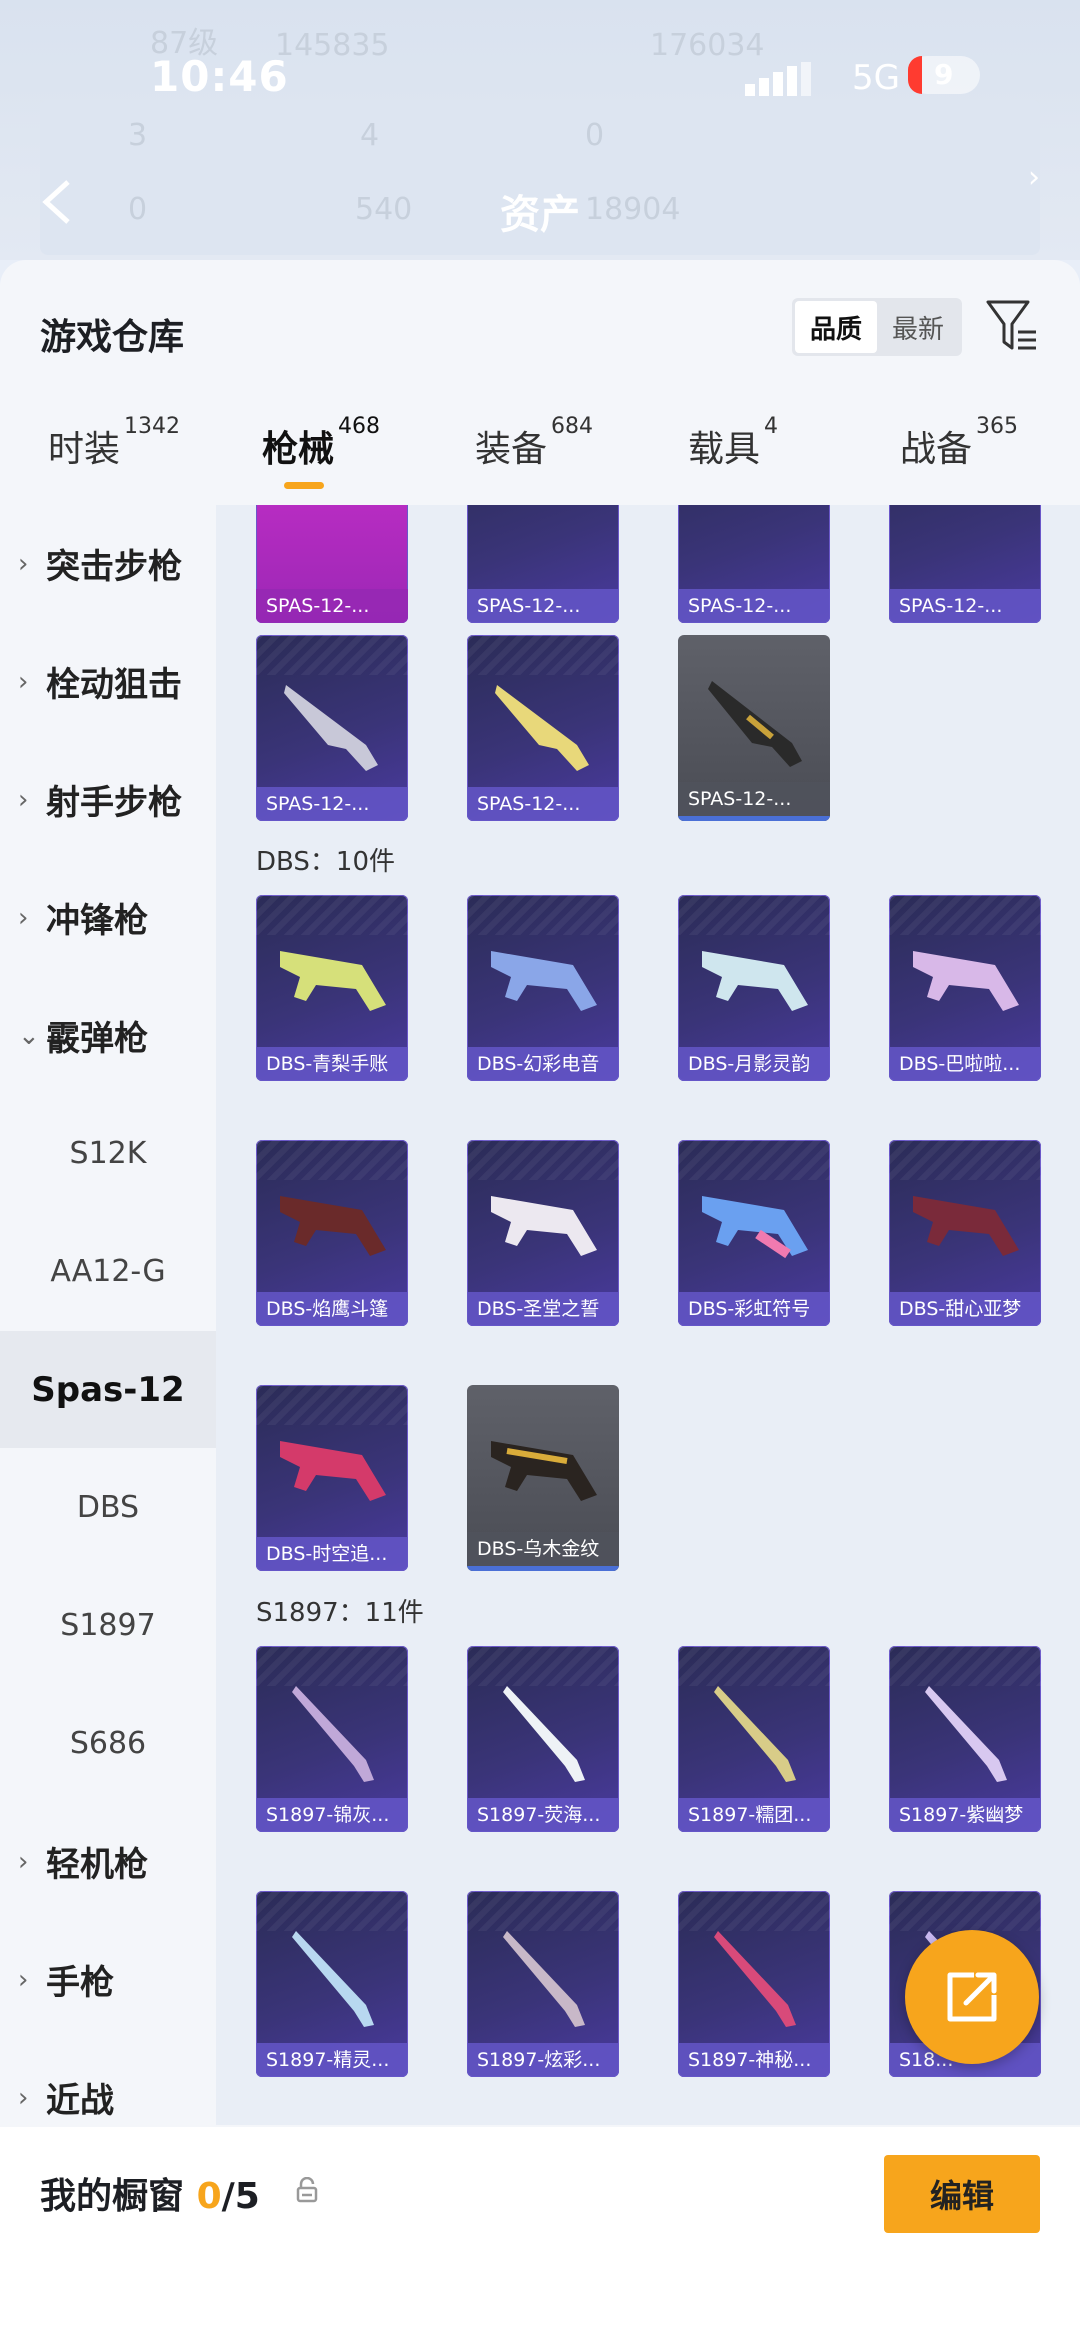 This screenshot has height=2347, width=1080. Describe the element at coordinates (108, 799) in the screenshot. I see `sidebar-item-marksman: › 射手步枪` at that location.